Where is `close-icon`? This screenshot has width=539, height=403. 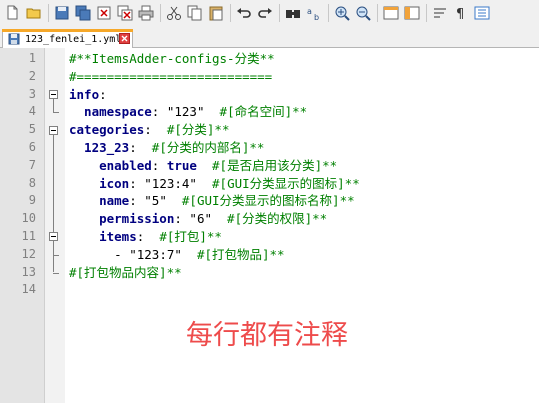 close-icon is located at coordinates (104, 13).